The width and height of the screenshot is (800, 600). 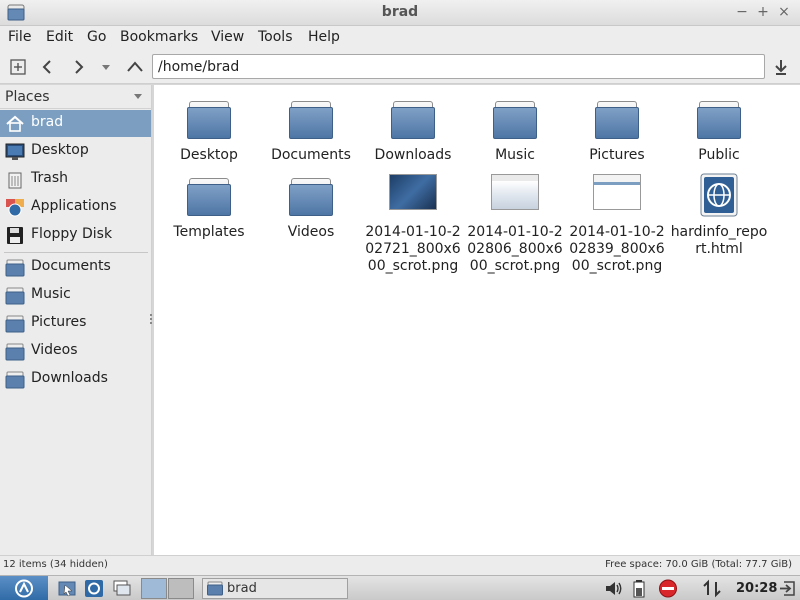 What do you see at coordinates (400, 38) in the screenshot?
I see `menu-bar: File Edit Go Bookmarks View Tools Help` at bounding box center [400, 38].